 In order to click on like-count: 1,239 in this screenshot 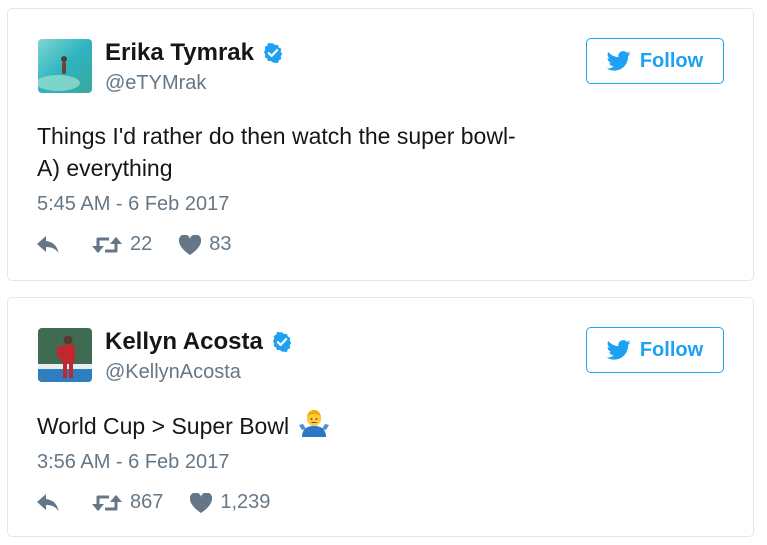, I will do `click(245, 502)`.